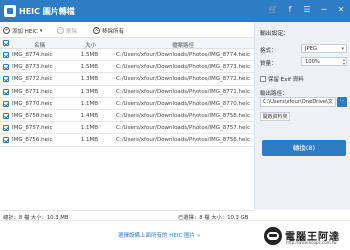 The image size is (350, 250). Describe the element at coordinates (290, 10) in the screenshot. I see `facebook-icon: f` at that location.